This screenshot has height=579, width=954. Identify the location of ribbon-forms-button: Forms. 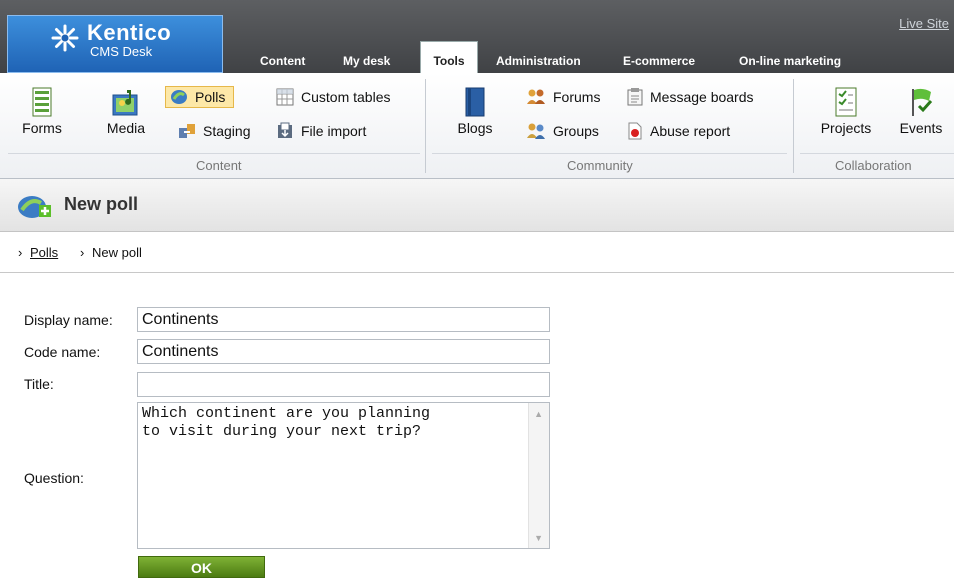
(42, 111).